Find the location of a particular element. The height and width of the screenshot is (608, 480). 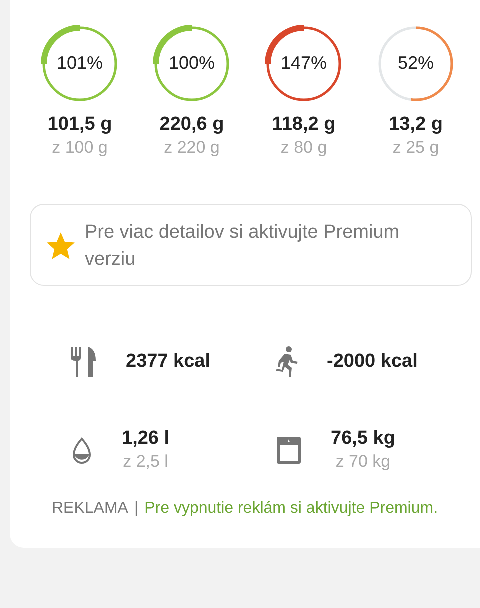

stat-value: 2377 kcal is located at coordinates (168, 362).